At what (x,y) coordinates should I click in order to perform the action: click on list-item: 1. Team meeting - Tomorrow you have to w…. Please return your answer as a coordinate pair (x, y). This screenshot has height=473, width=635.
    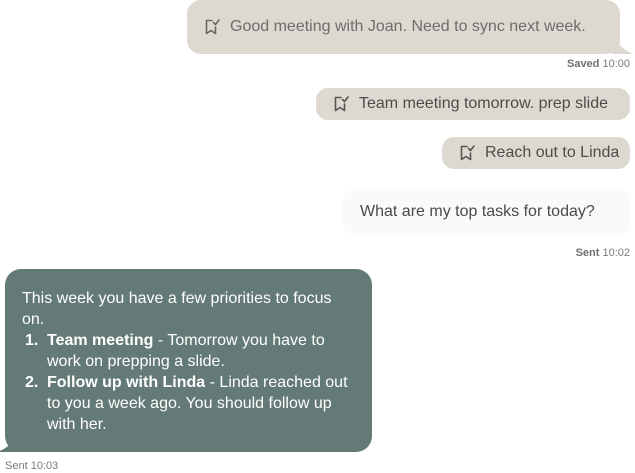
    Looking at the image, I should click on (189, 351).